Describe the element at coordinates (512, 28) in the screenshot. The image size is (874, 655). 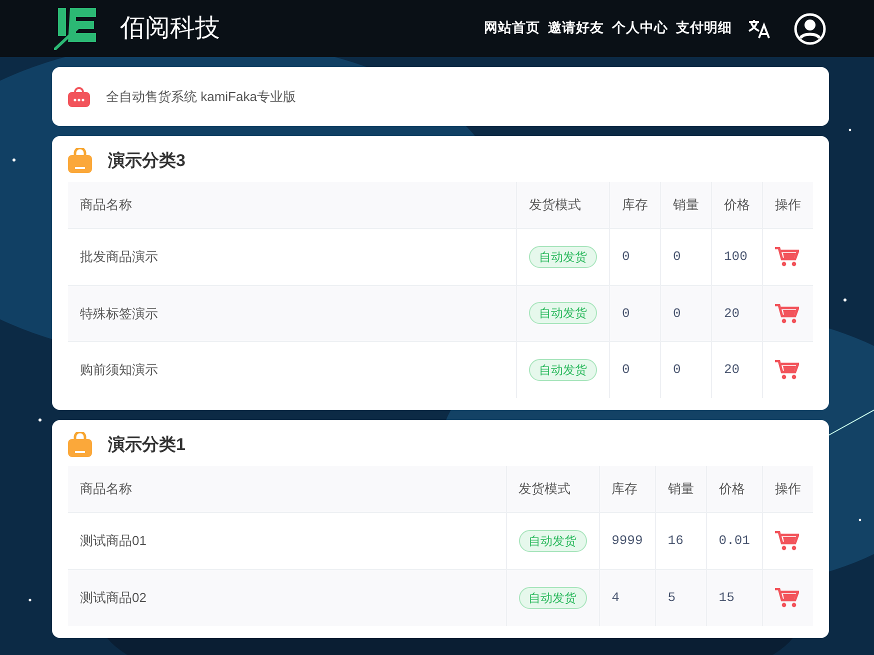
I see `nav-link: 网站首页` at that location.